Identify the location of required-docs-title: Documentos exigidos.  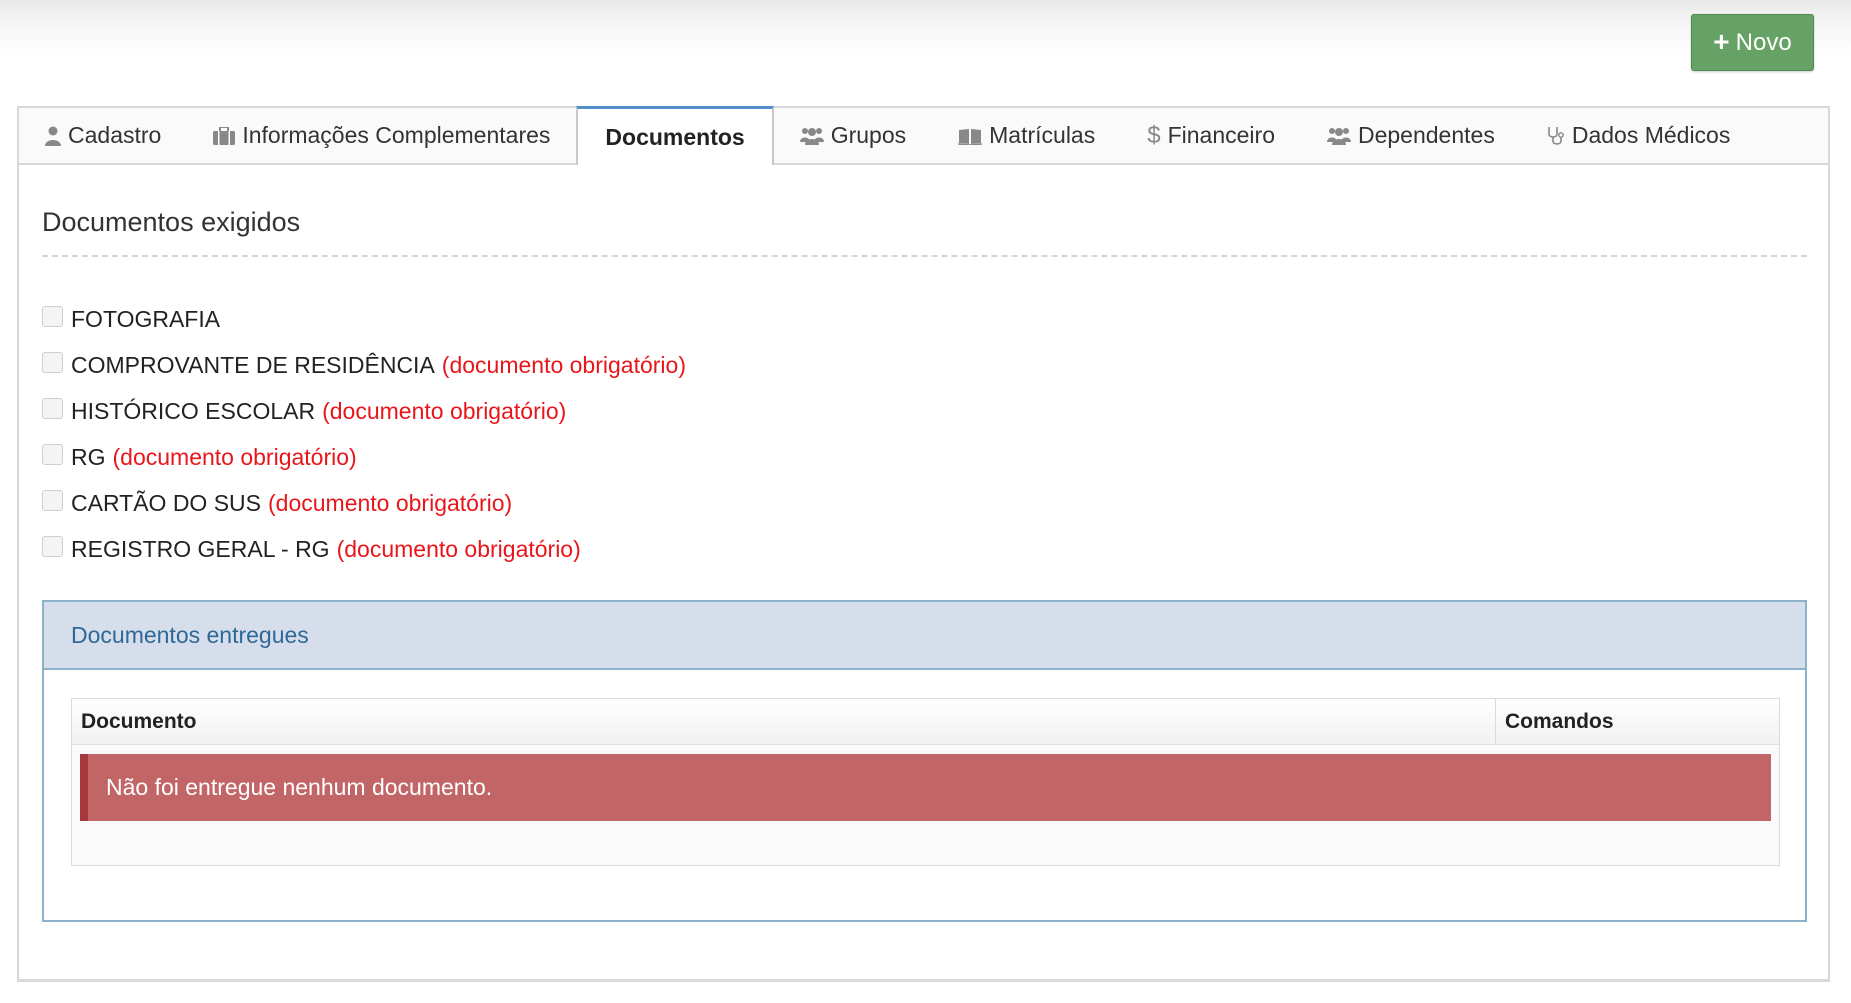
(171, 222).